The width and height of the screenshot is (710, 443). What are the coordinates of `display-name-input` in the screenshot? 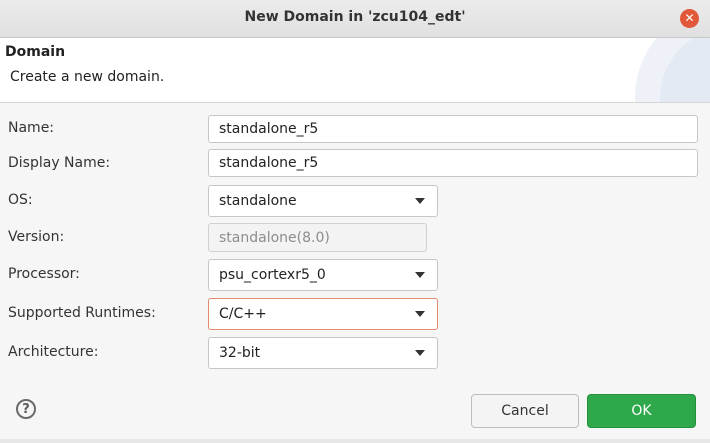 It's located at (453, 163).